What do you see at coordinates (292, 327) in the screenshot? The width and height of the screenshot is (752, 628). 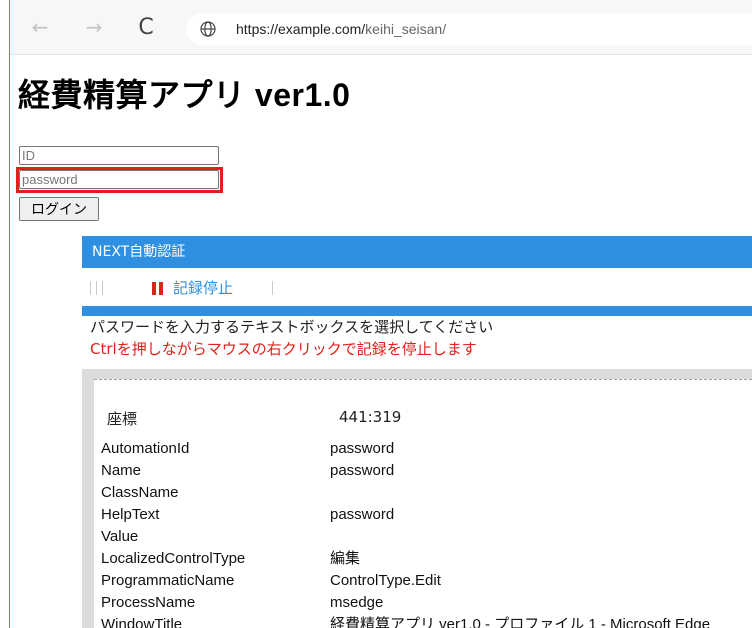 I see `instruction-text: パスワードを入力するテキストボックスを選択してください` at bounding box center [292, 327].